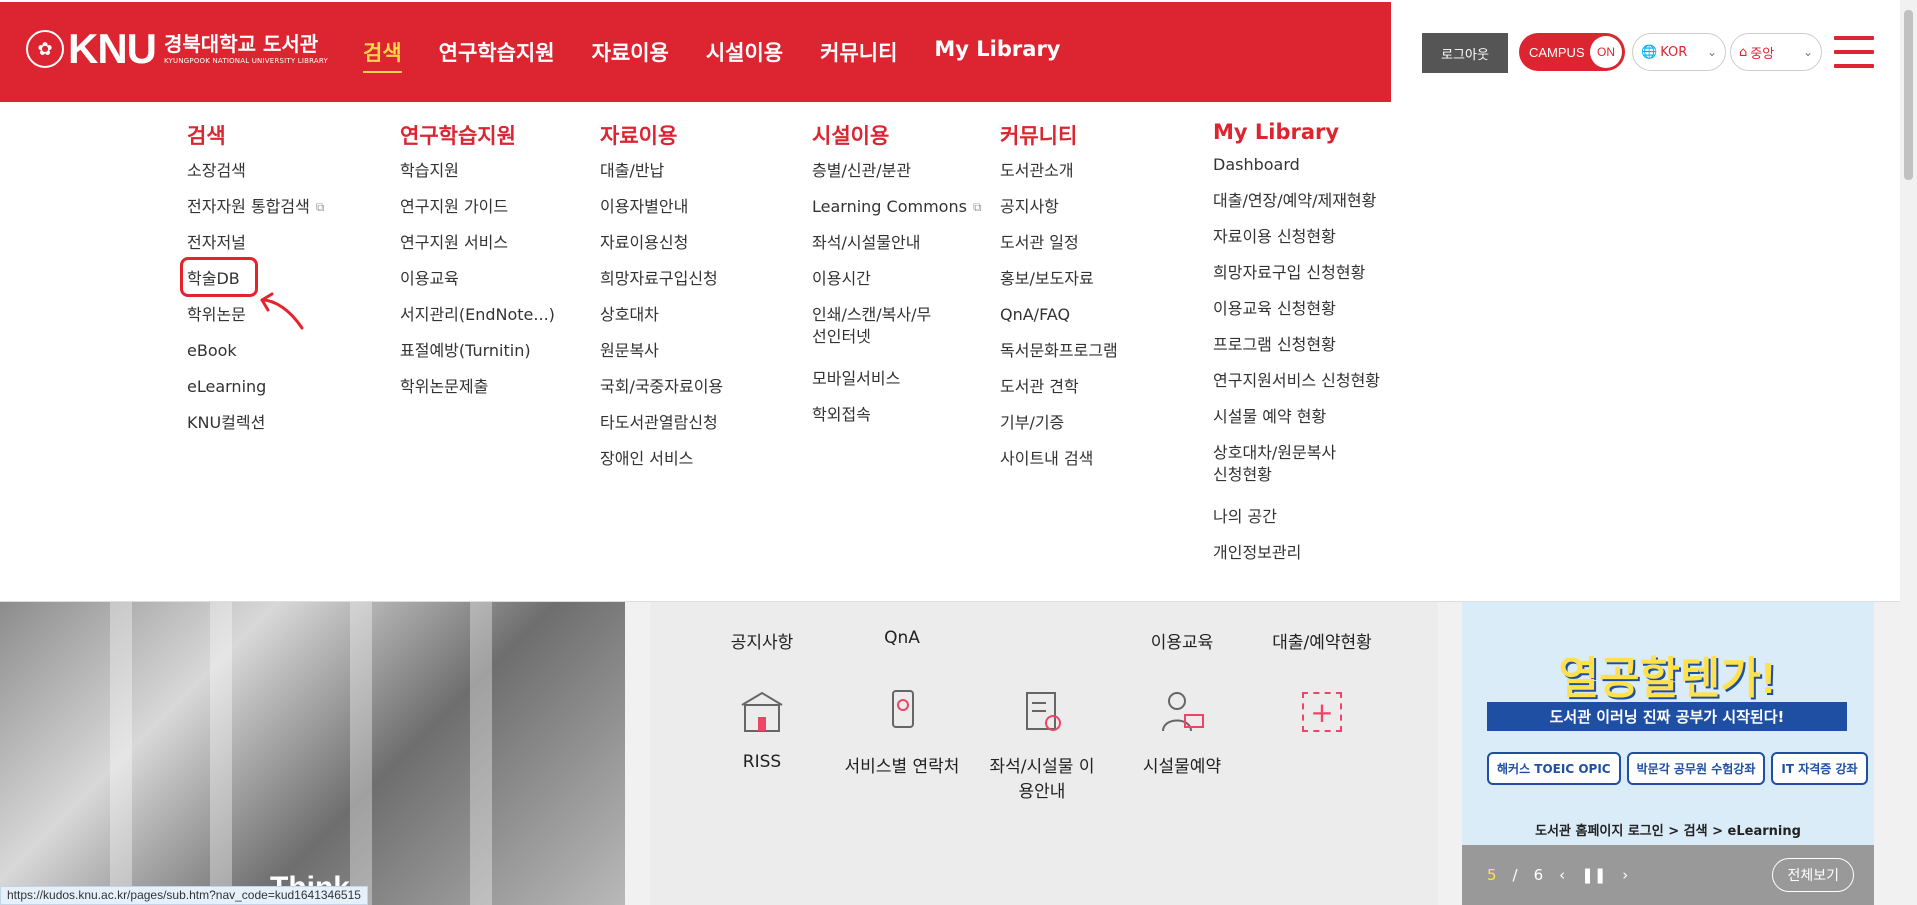 The height and width of the screenshot is (905, 1917). What do you see at coordinates (477, 322) in the screenshot?
I see `menu-item: 서지관리(EndNote...)` at bounding box center [477, 322].